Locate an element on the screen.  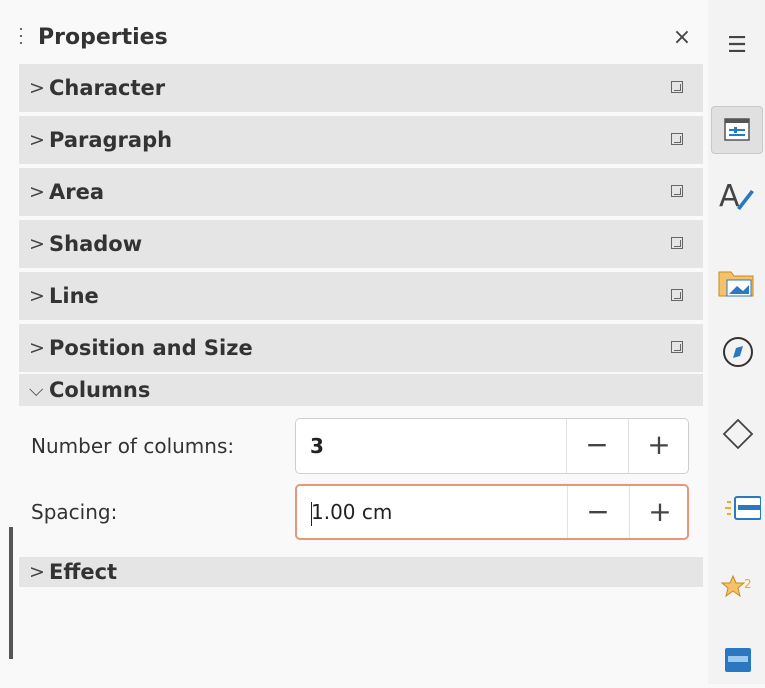
chevron-down-icon: ⌵ is located at coordinates (36, 390).